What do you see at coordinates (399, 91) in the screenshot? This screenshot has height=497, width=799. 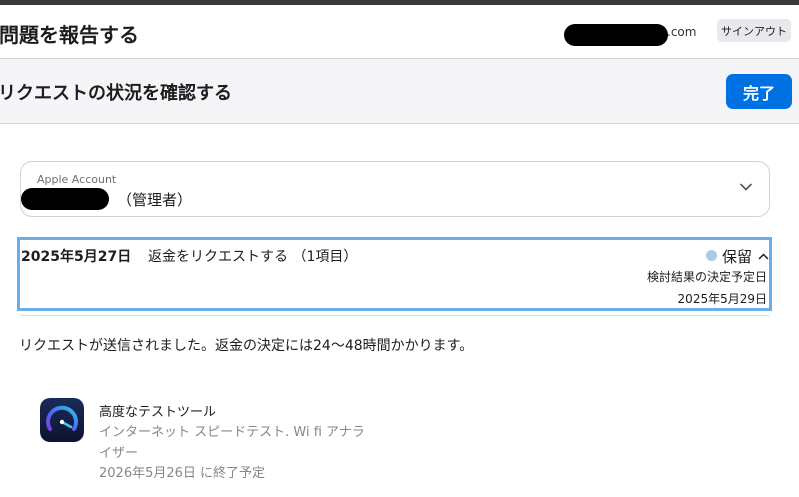 I see `subheader-bar: リクエストの状況を確認する 完了` at bounding box center [399, 91].